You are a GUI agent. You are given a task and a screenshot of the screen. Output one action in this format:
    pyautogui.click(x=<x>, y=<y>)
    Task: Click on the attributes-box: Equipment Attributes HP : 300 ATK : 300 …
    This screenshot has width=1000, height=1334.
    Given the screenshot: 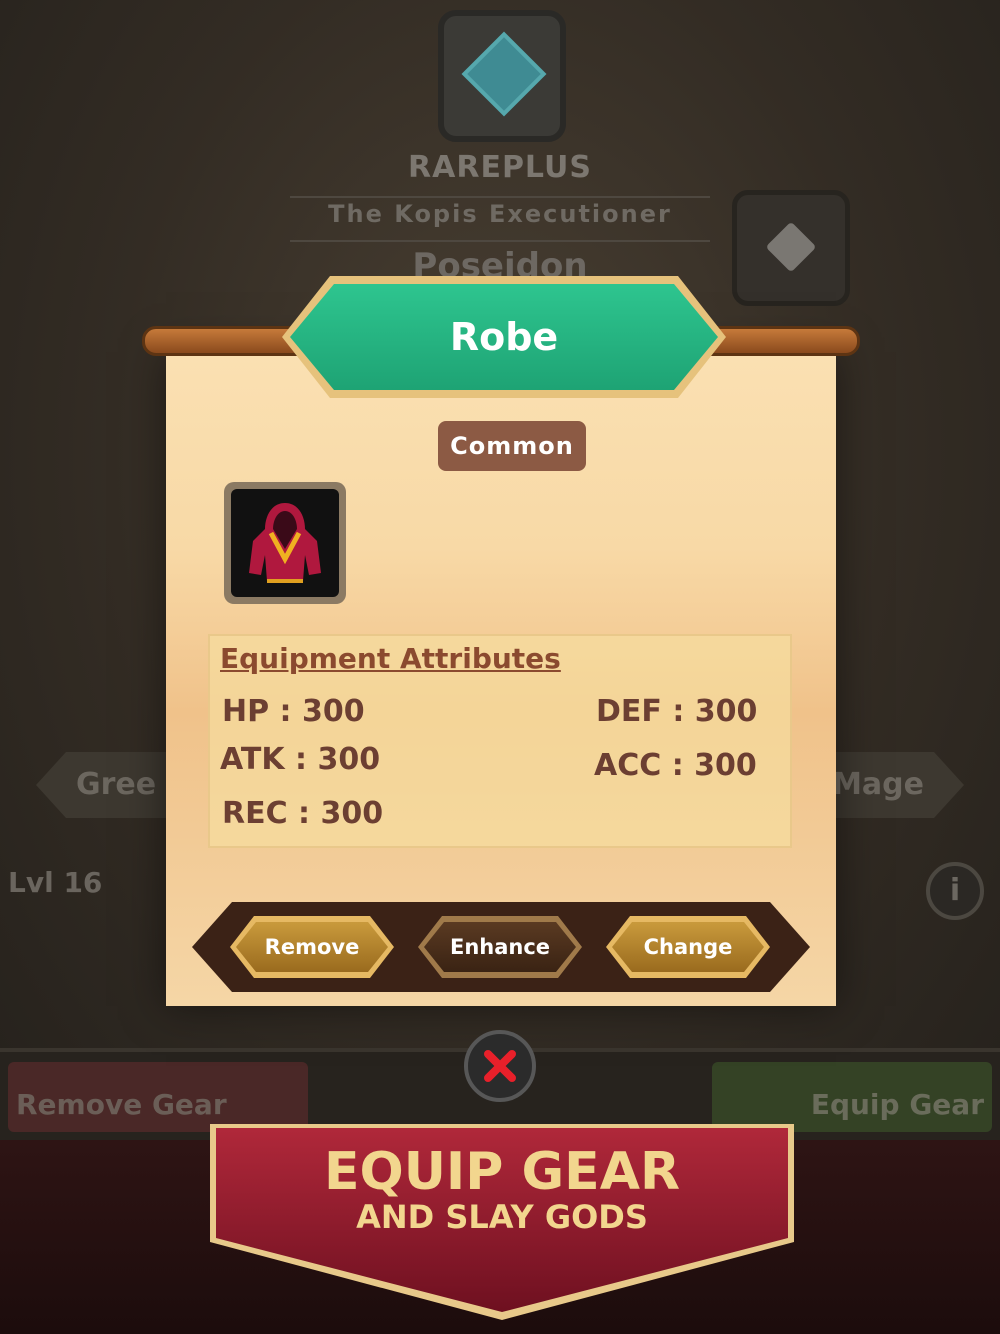 What is the action you would take?
    pyautogui.click(x=500, y=741)
    